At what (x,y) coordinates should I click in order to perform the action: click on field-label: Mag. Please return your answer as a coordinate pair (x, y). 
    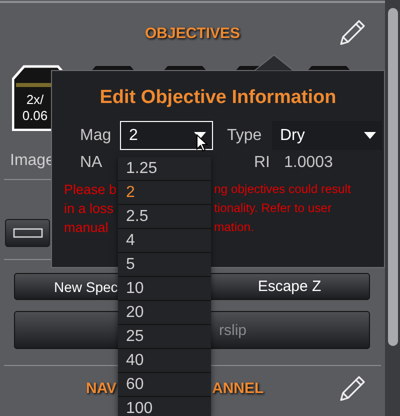
    Looking at the image, I should click on (95, 135).